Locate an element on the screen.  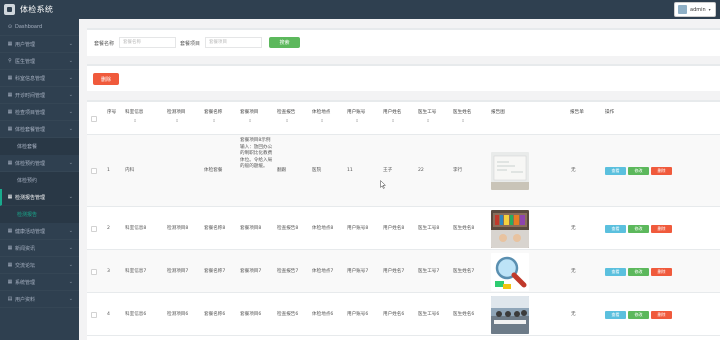
sidebar-item-opentime: ▦ 开诊时间管理 ⌄ is located at coordinates (39, 95).